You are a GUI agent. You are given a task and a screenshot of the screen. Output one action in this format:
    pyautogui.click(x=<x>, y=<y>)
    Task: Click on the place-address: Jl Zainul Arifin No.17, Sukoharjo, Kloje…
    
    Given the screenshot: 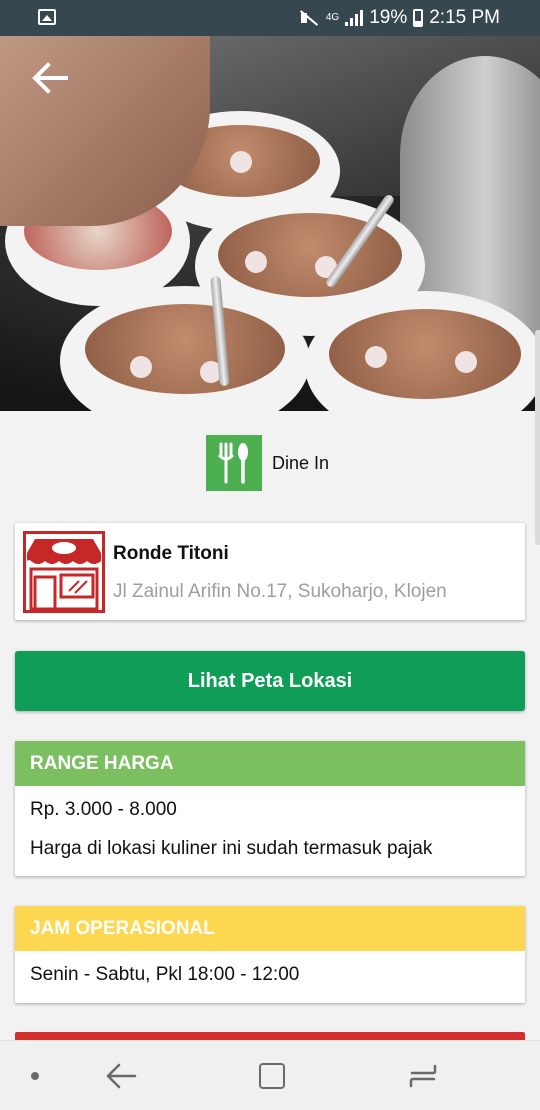 What is the action you would take?
    pyautogui.click(x=280, y=591)
    